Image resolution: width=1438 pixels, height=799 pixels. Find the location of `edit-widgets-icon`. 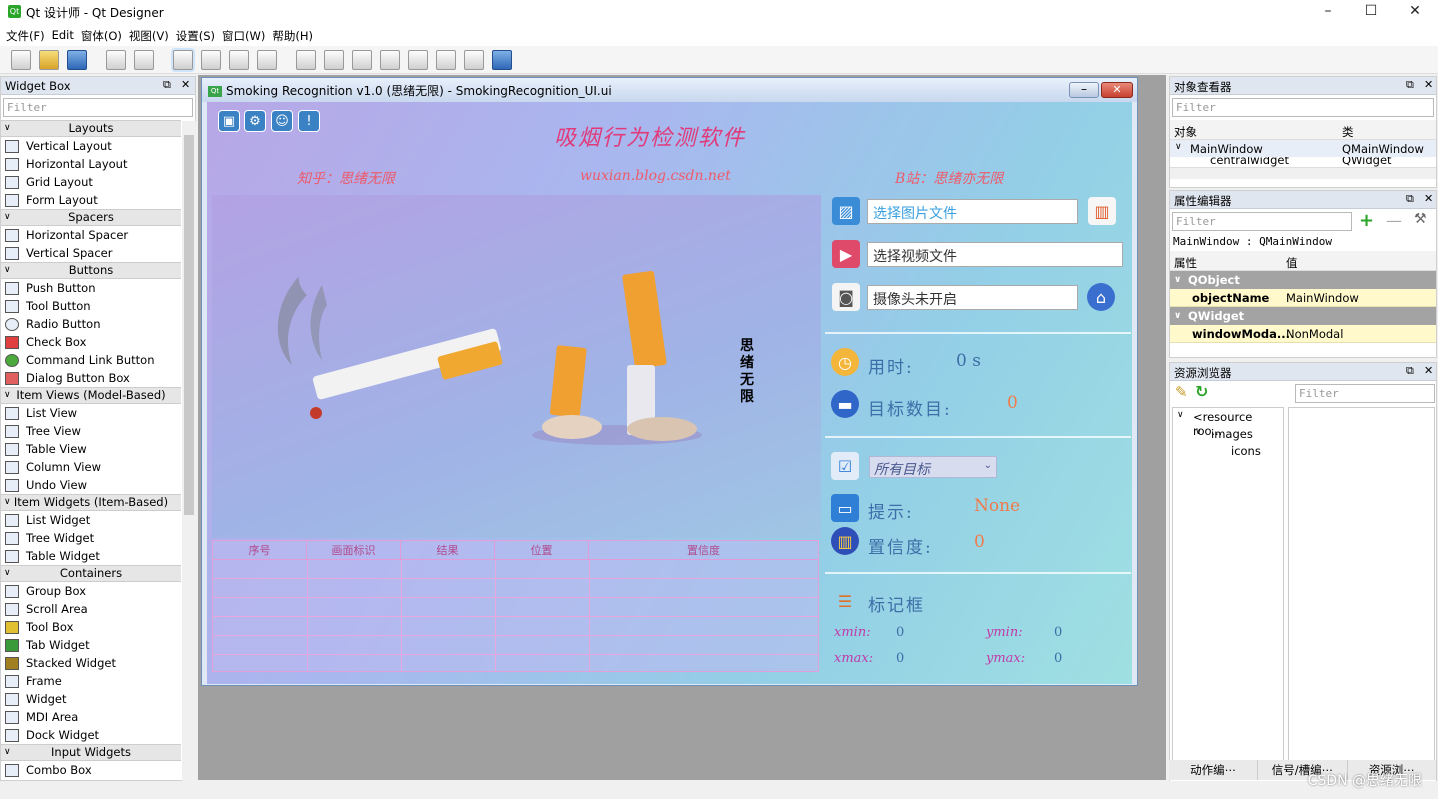

edit-widgets-icon is located at coordinates (183, 60).